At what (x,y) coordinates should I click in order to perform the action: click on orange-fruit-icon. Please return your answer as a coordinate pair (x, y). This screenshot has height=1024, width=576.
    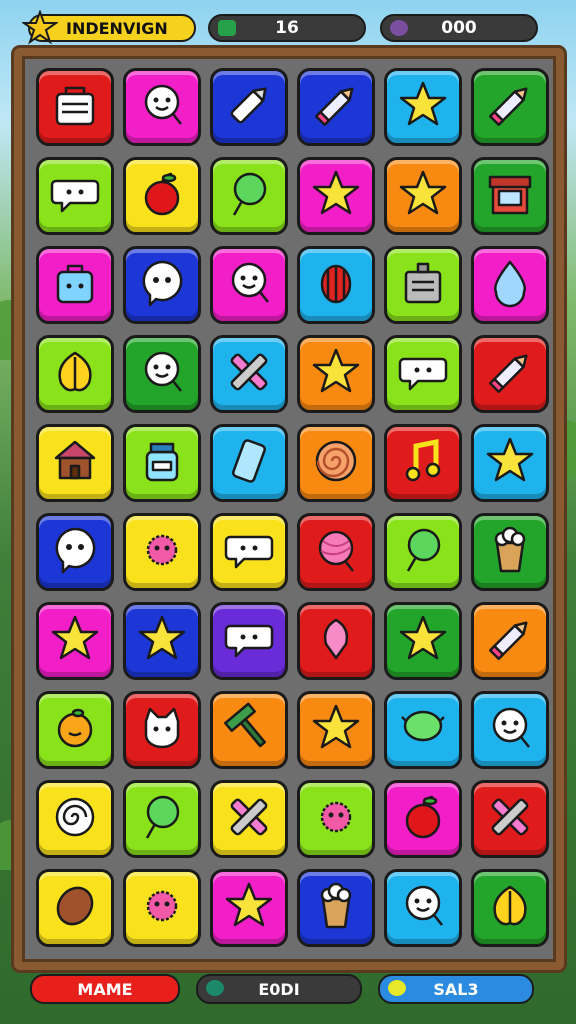
    Looking at the image, I should click on (75, 730).